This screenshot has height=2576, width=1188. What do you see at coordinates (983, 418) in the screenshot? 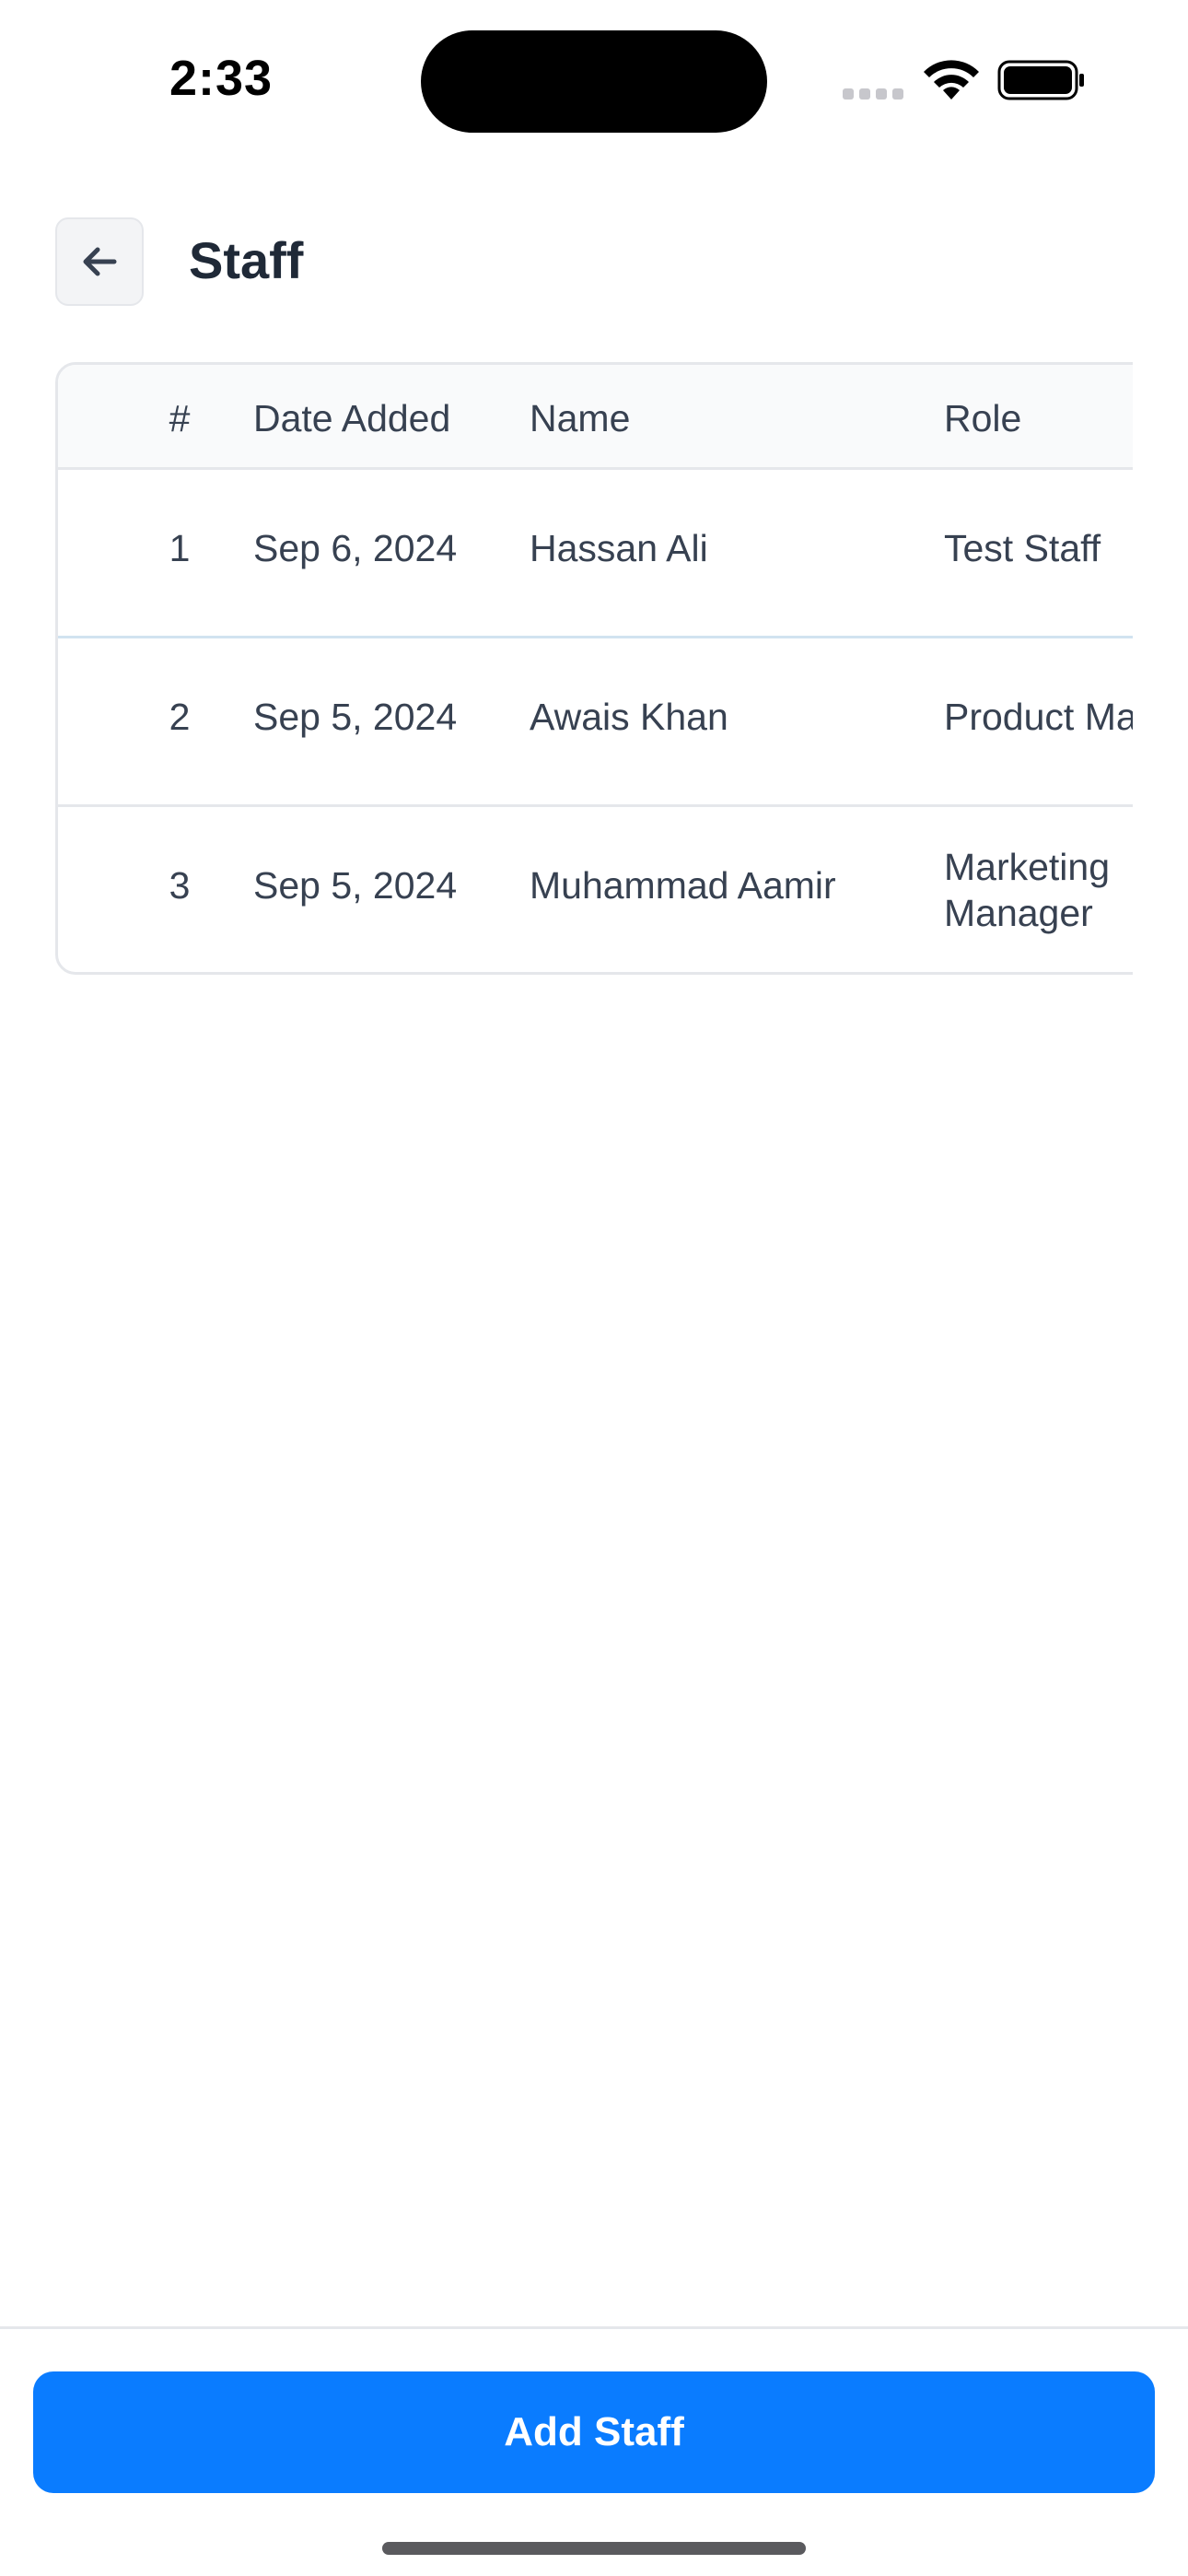
I see `column-header-role: Role` at bounding box center [983, 418].